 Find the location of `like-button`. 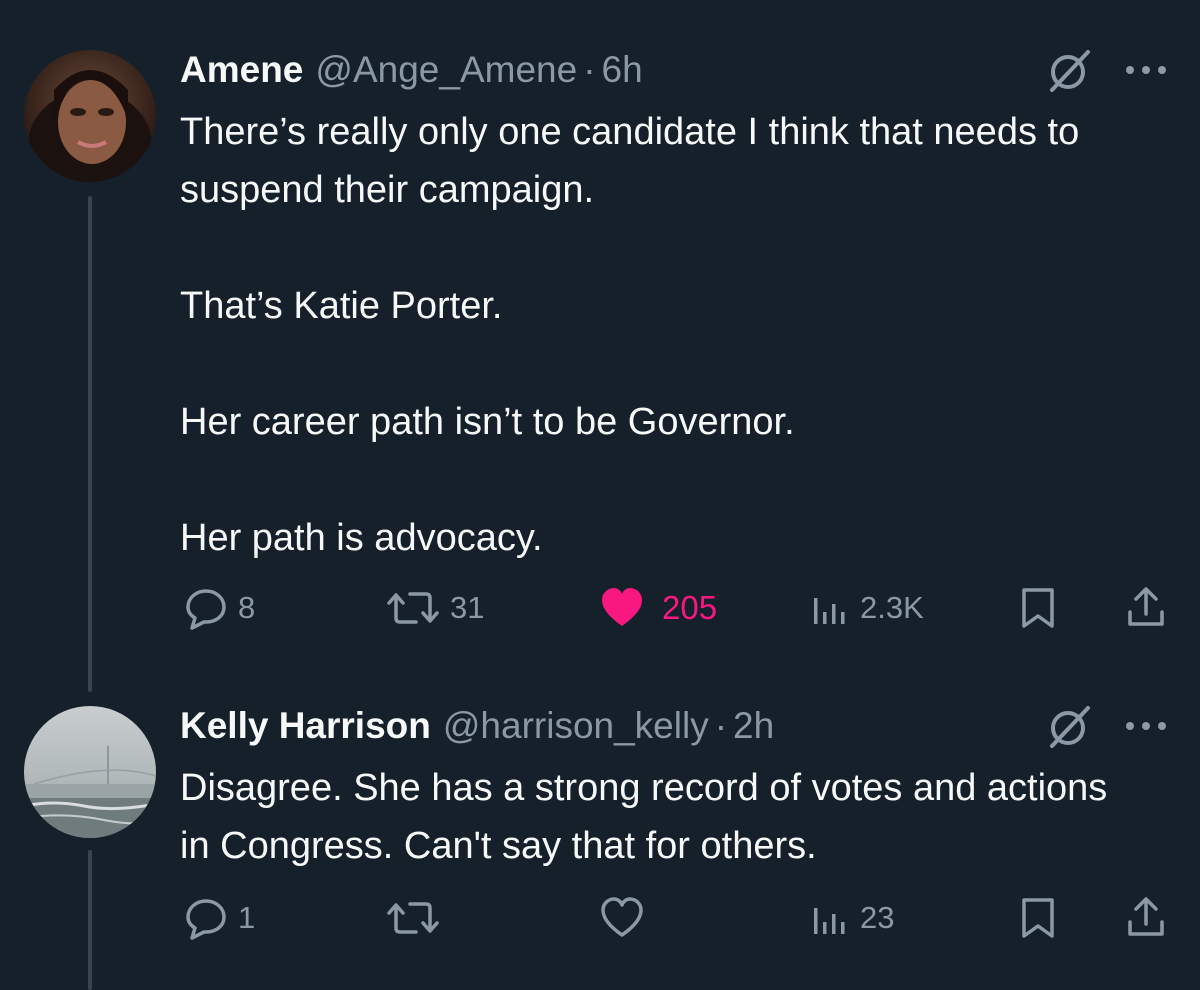

like-button is located at coordinates (627, 918).